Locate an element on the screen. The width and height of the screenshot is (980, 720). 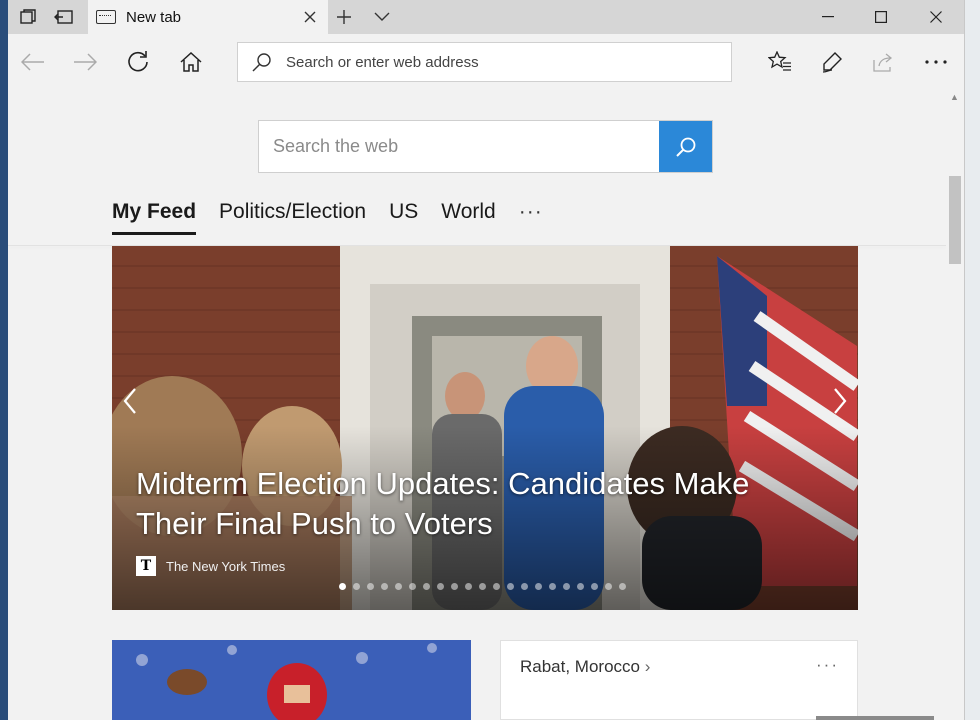
tab-us: US is located at coordinates (403, 216).